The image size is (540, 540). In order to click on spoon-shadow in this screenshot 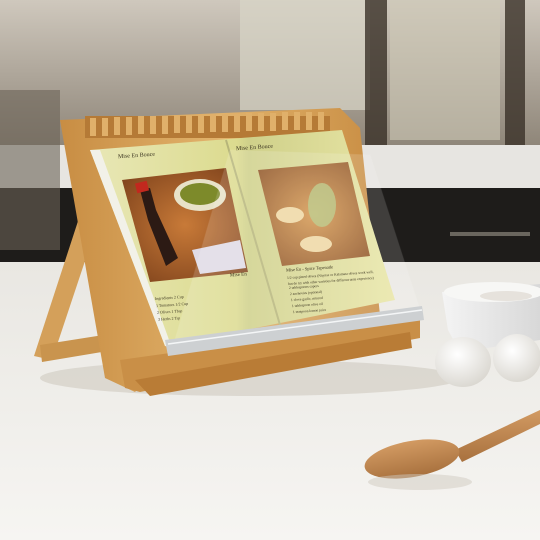, I will do `click(420, 482)`.